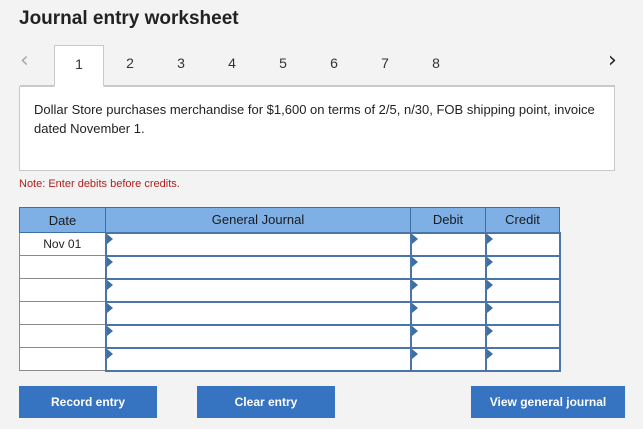  Describe the element at coordinates (62, 244) in the screenshot. I see `date-cell: Nov 01` at that location.